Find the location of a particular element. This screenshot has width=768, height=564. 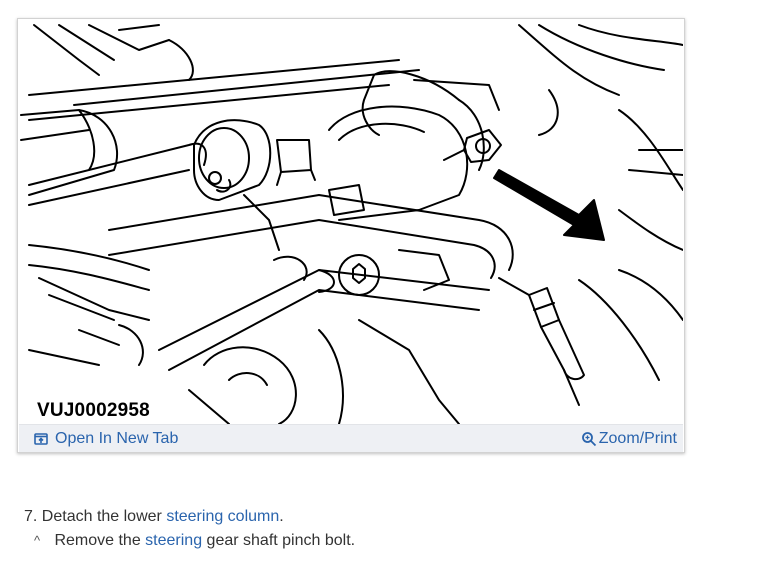

step-7: 7. Detach the lower steering column. is located at coordinates (189, 519).